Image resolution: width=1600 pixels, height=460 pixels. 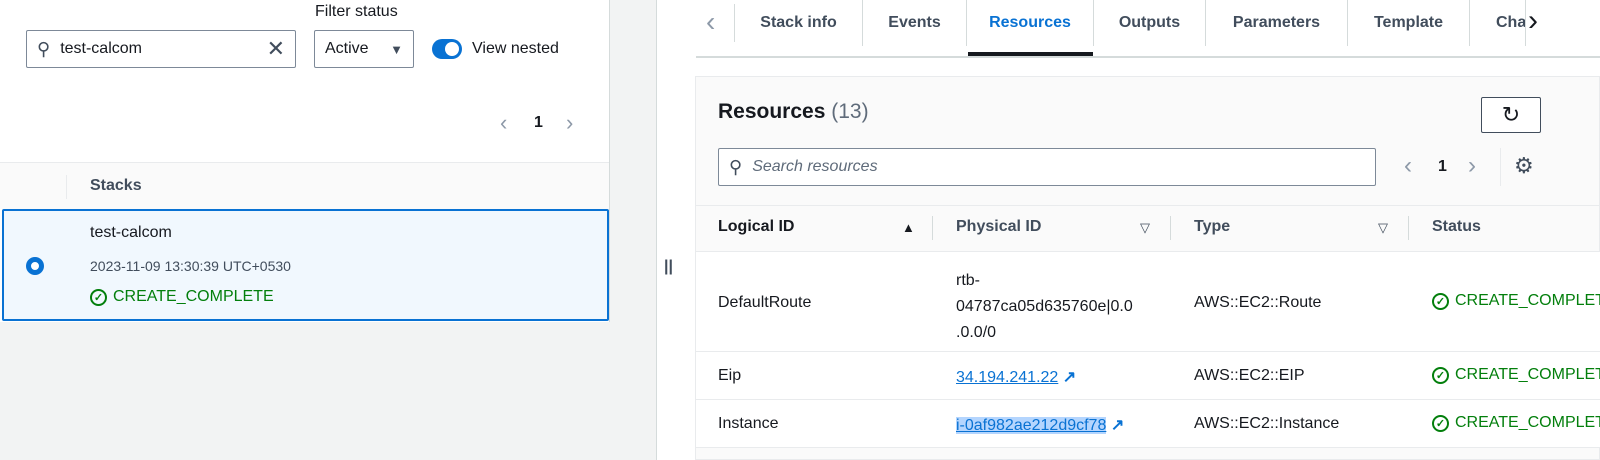 I want to click on physical-id-line: .0.0/0, so click(x=976, y=332).